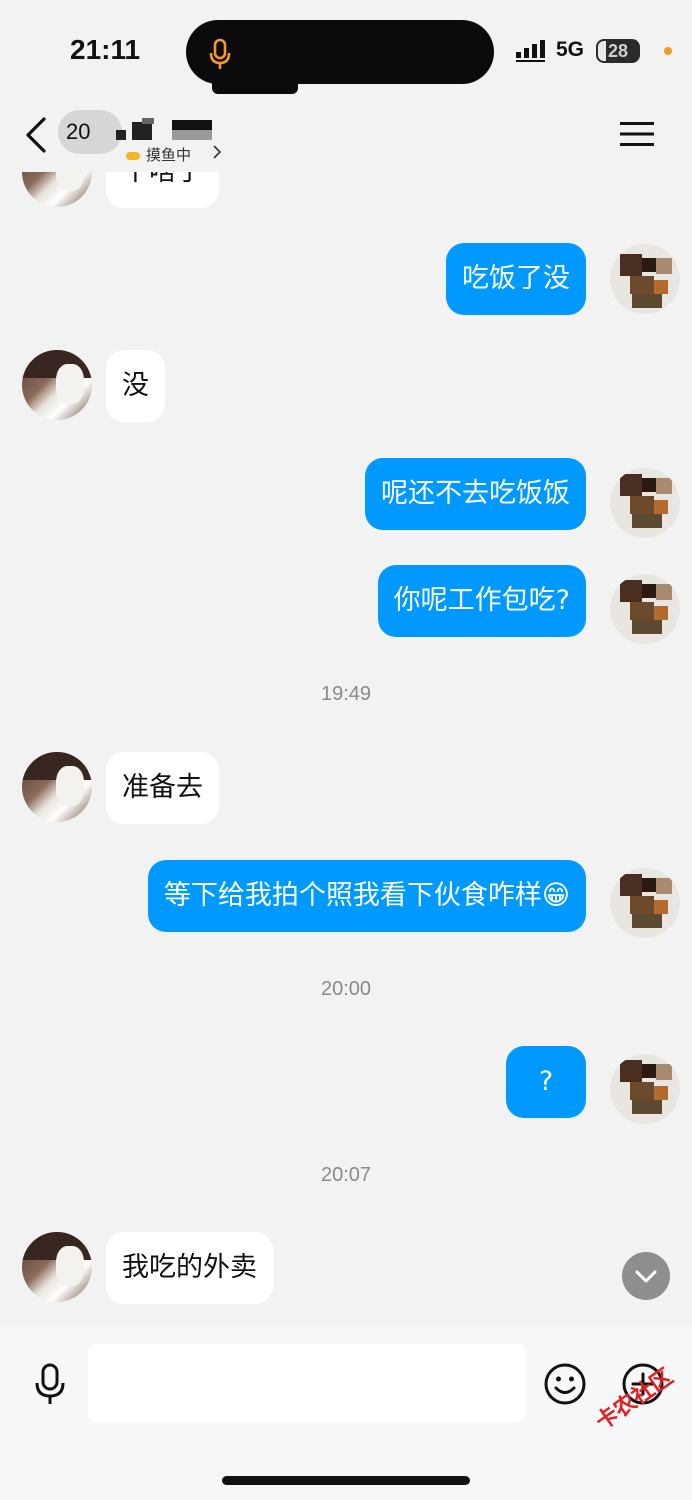 This screenshot has width=692, height=1500. Describe the element at coordinates (346, 989) in the screenshot. I see `timestamp: 20:00` at that location.